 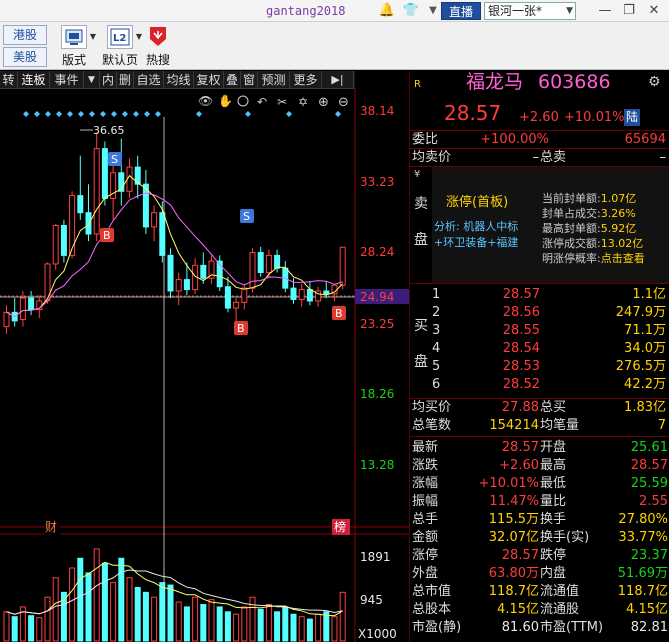 What do you see at coordinates (377, 465) in the screenshot?
I see `price-tick: 13.28` at bounding box center [377, 465].